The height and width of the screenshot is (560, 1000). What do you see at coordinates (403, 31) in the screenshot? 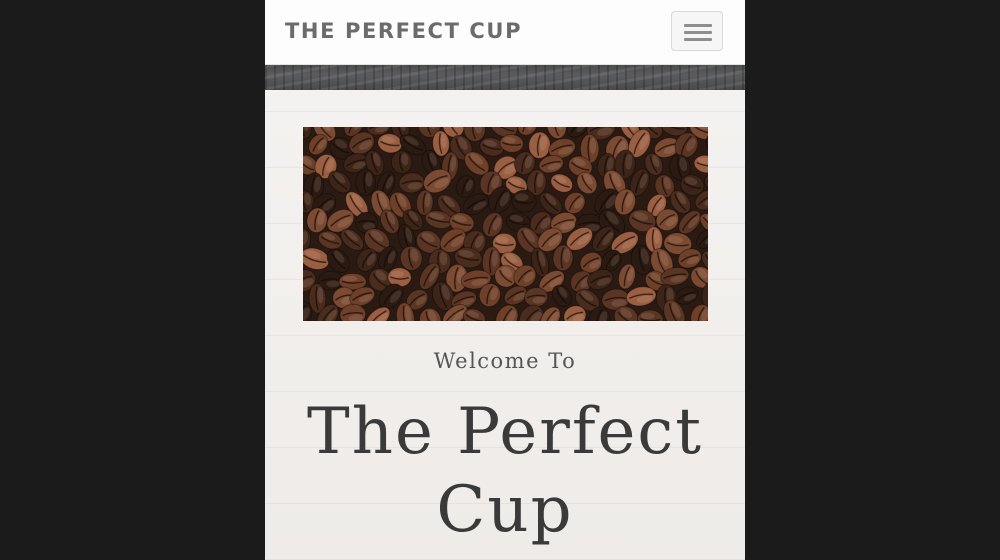
I see `brand-logo-text: THE PERFECT CUP` at bounding box center [403, 31].